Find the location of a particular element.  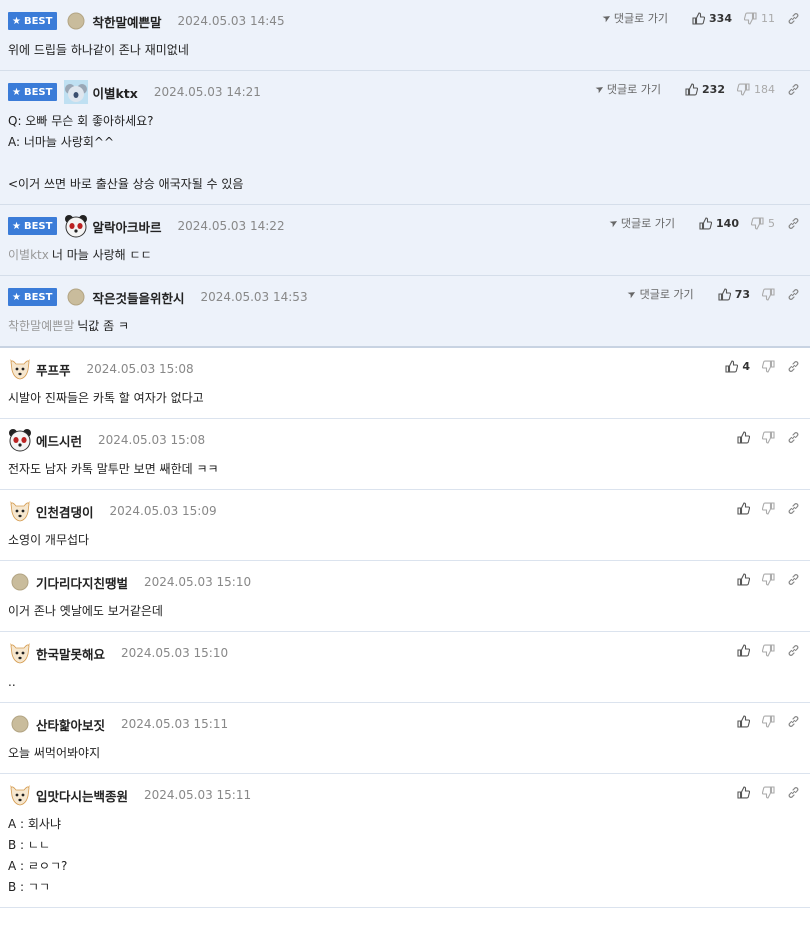

koala-avatar-icon is located at coordinates (76, 92).